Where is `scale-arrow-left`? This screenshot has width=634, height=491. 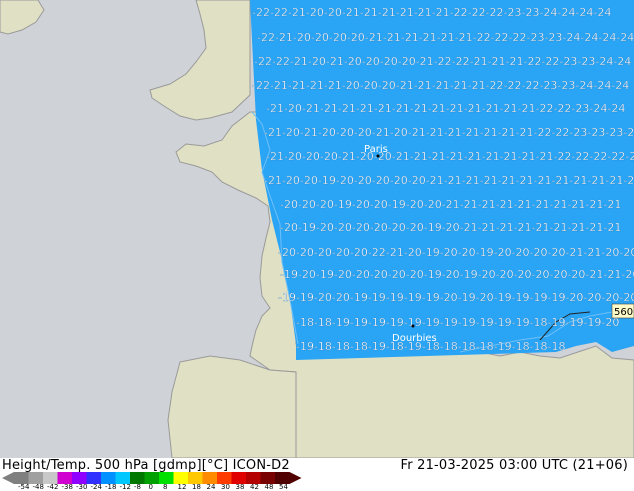 scale-arrow-left is located at coordinates (8, 478).